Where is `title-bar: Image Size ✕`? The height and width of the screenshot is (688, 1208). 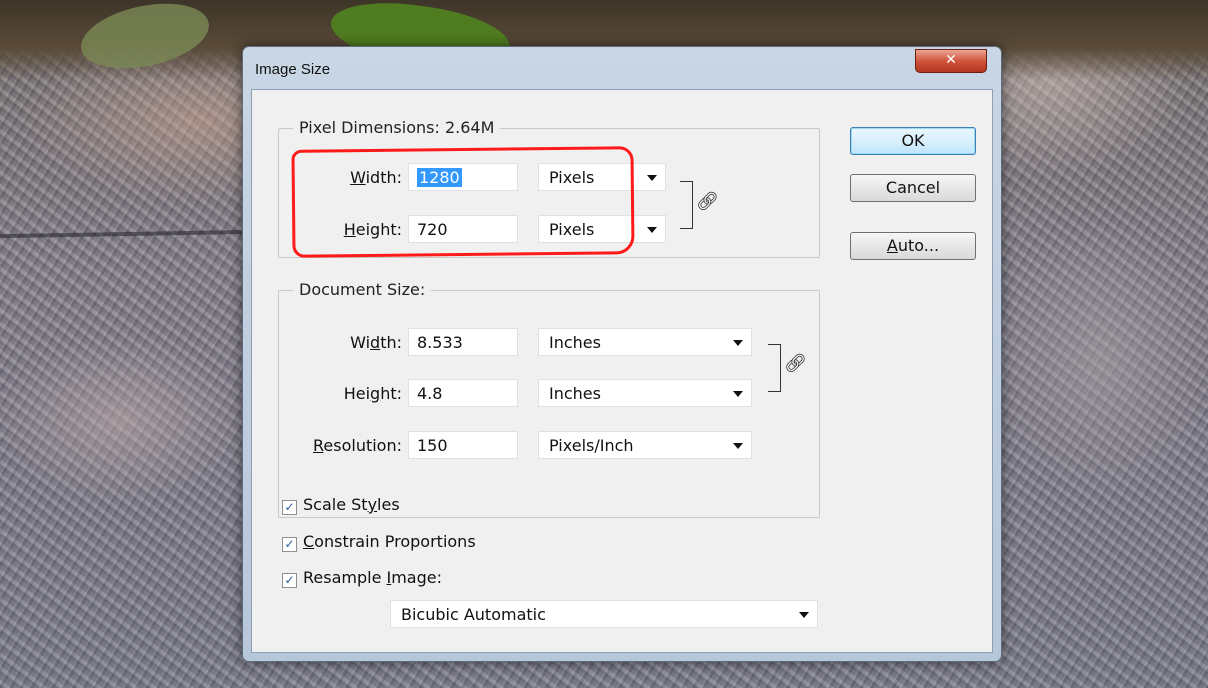 title-bar: Image Size ✕ is located at coordinates (622, 68).